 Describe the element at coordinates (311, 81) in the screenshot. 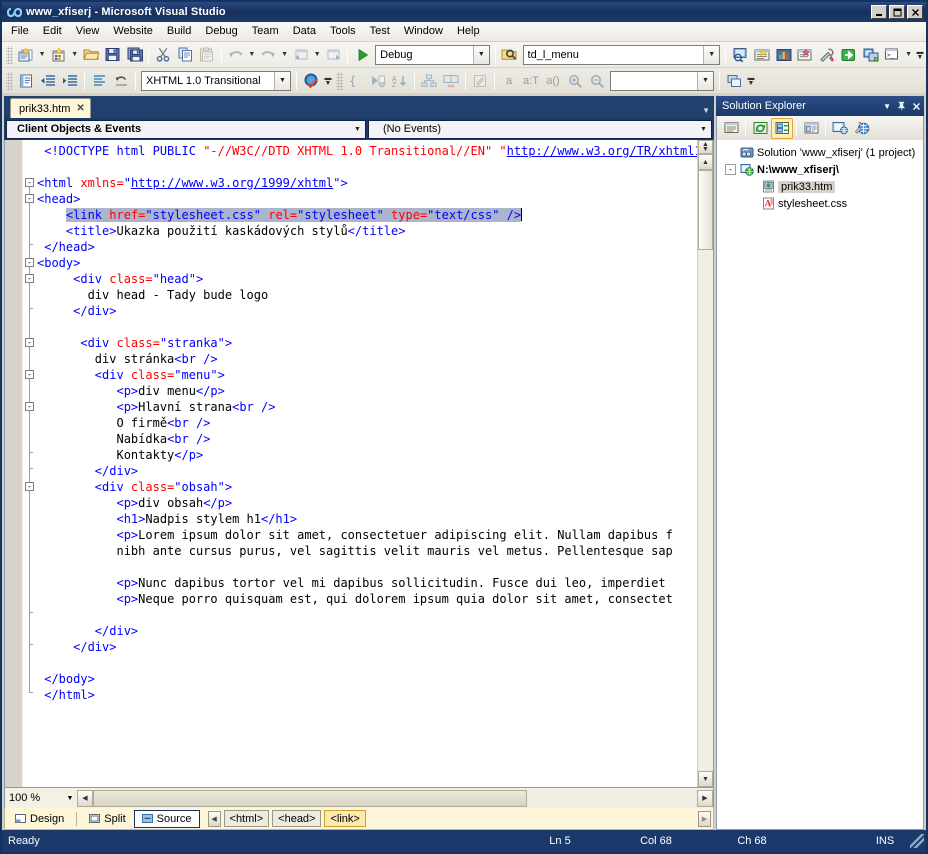

I see `validate-icon` at that location.